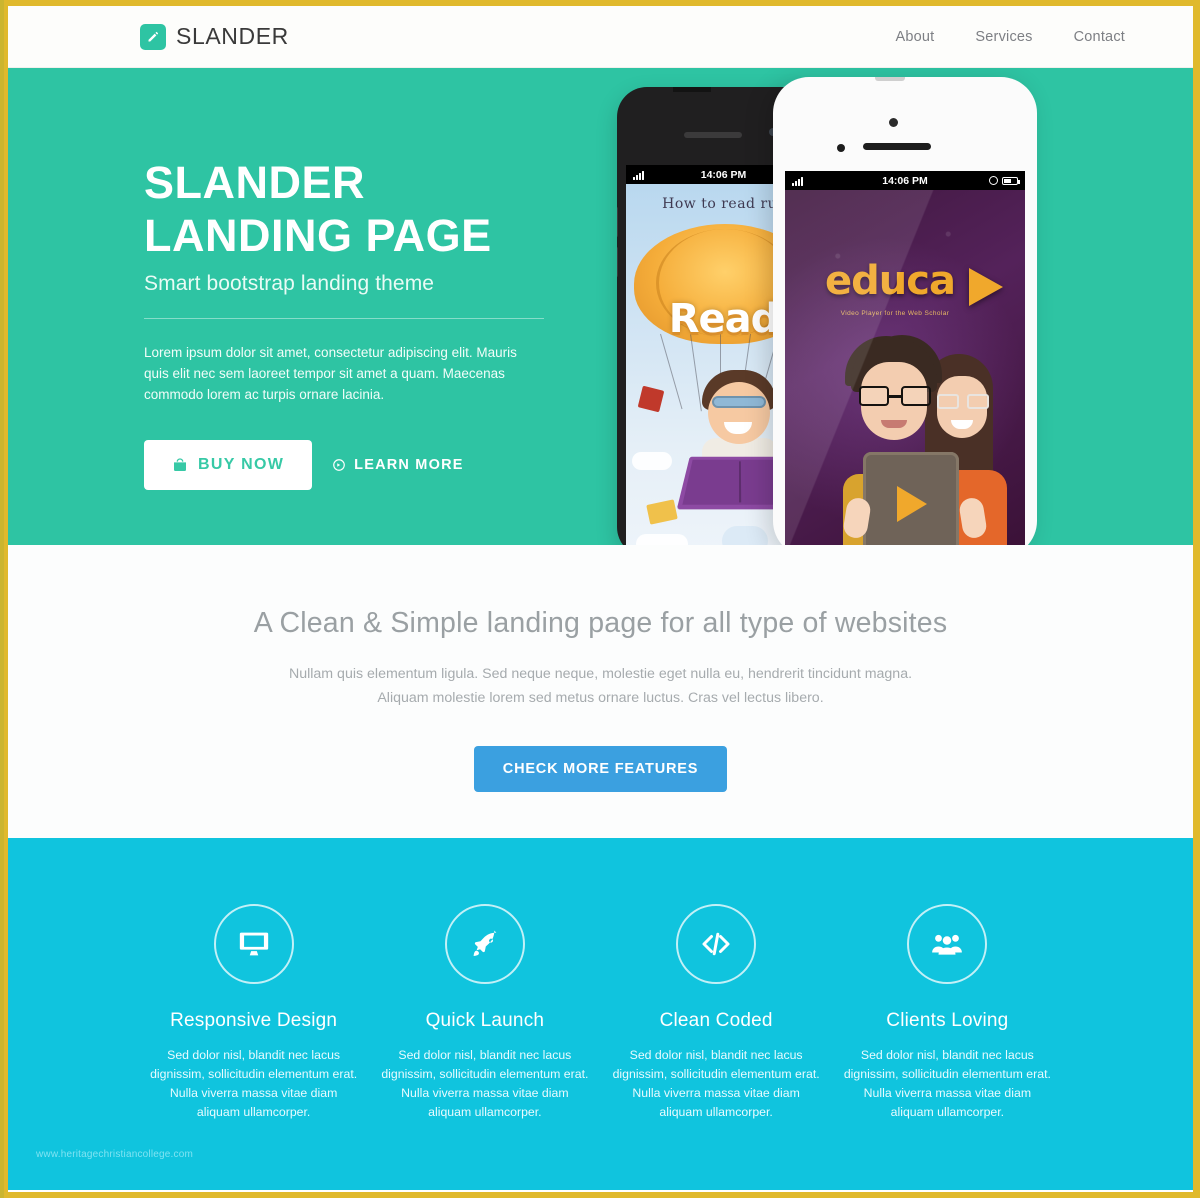 The height and width of the screenshot is (1198, 1200). I want to click on hero-title-line1: SLANDER, so click(255, 182).